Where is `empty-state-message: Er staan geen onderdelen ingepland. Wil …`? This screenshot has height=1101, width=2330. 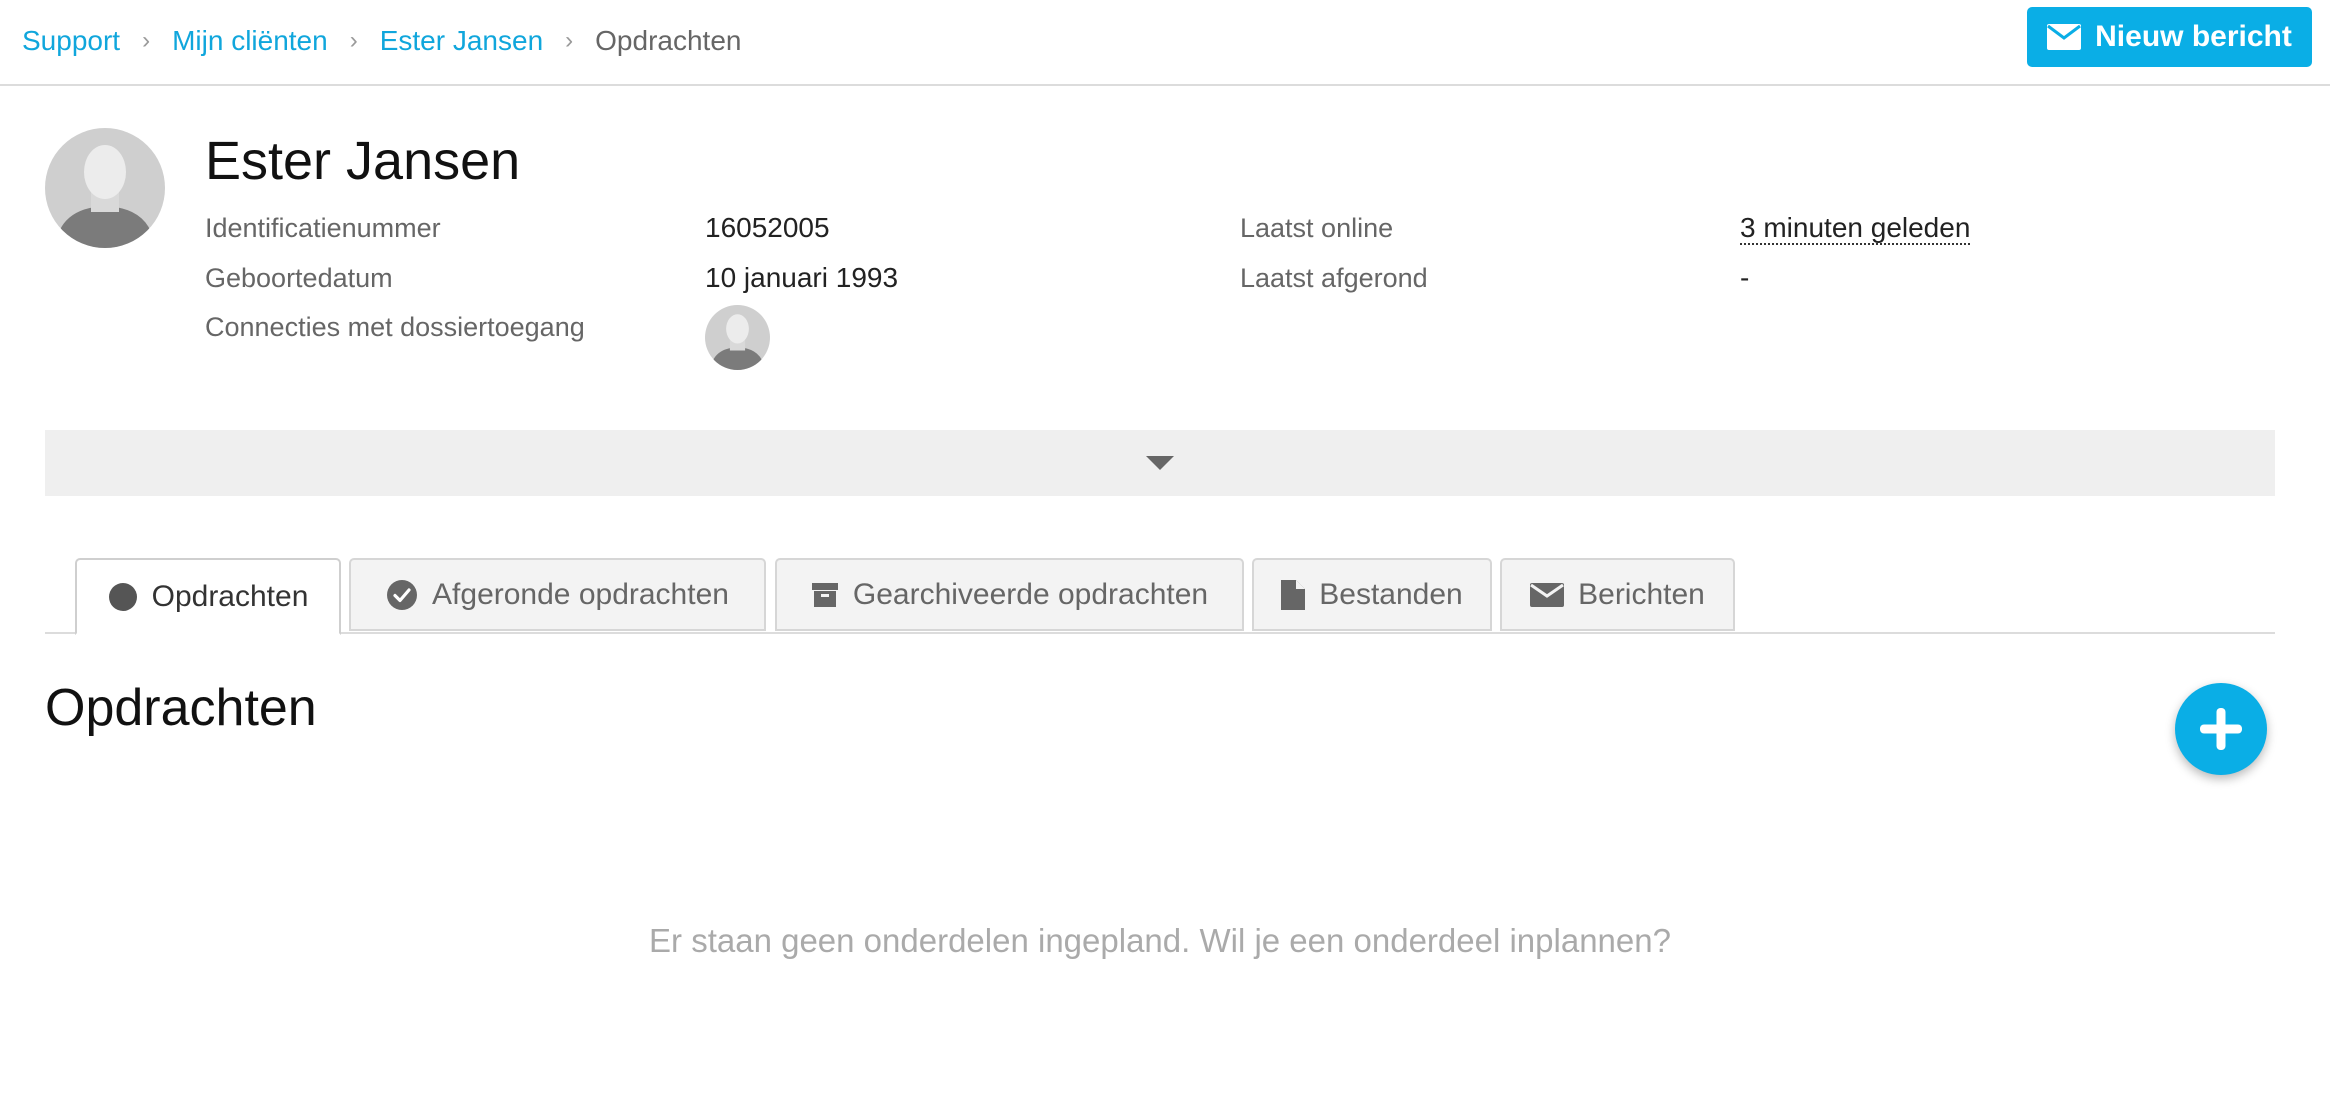
empty-state-message: Er staan geen onderdelen ingepland. Wil … is located at coordinates (1160, 940).